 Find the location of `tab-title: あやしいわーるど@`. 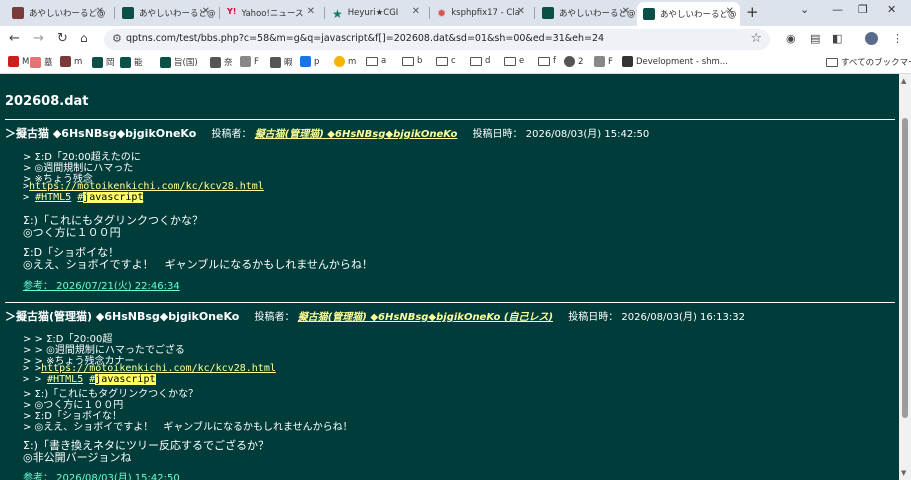

tab-title: あやしいわーるど@ is located at coordinates (67, 14).